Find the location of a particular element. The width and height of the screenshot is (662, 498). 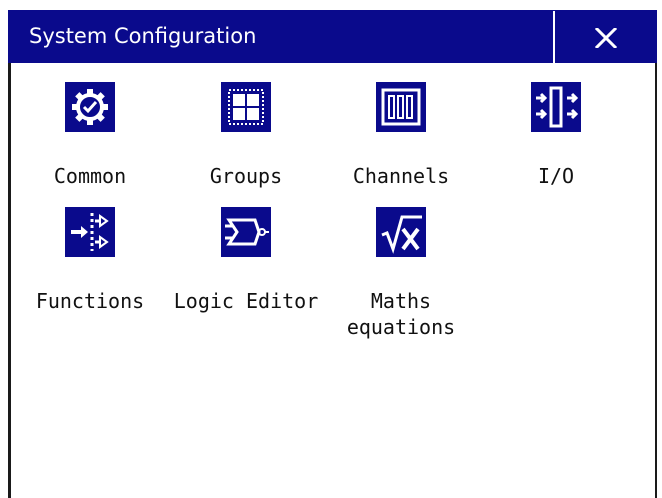

tile-maths-equations: Maths equations is located at coordinates (401, 275).